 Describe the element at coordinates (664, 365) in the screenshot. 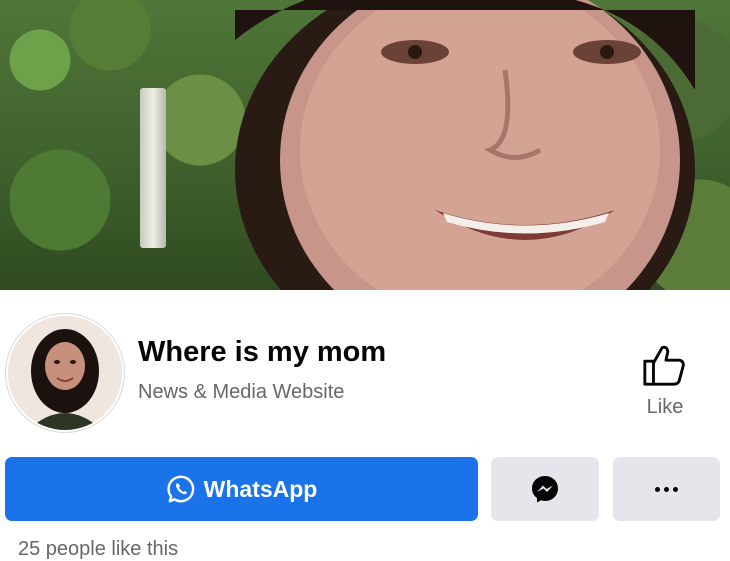

I see `thumbs-up-icon` at that location.